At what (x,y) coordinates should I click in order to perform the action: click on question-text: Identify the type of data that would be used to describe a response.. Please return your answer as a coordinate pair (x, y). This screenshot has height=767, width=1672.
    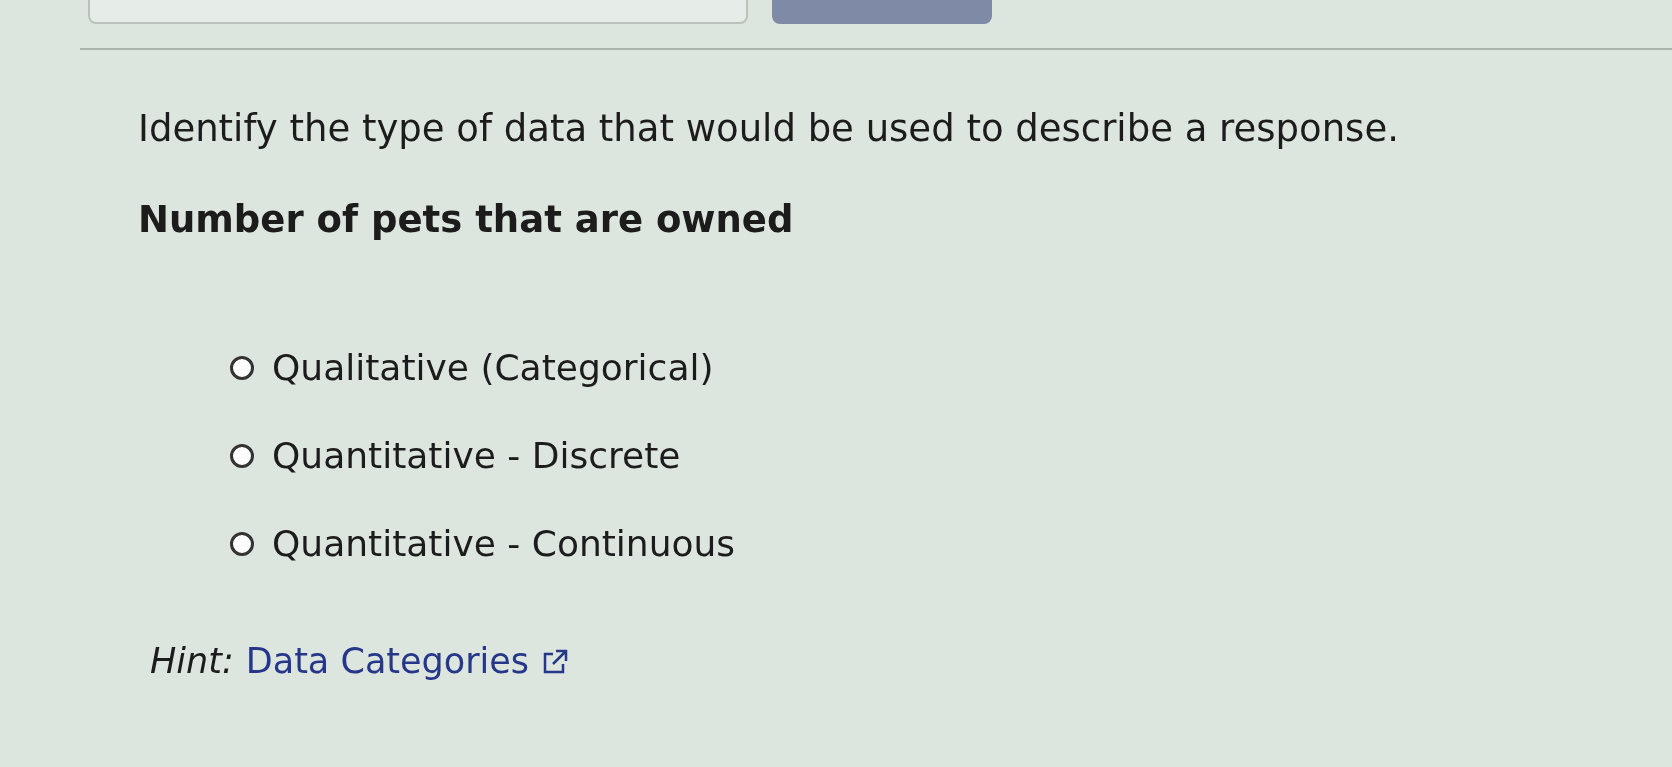
    Looking at the image, I should click on (769, 128).